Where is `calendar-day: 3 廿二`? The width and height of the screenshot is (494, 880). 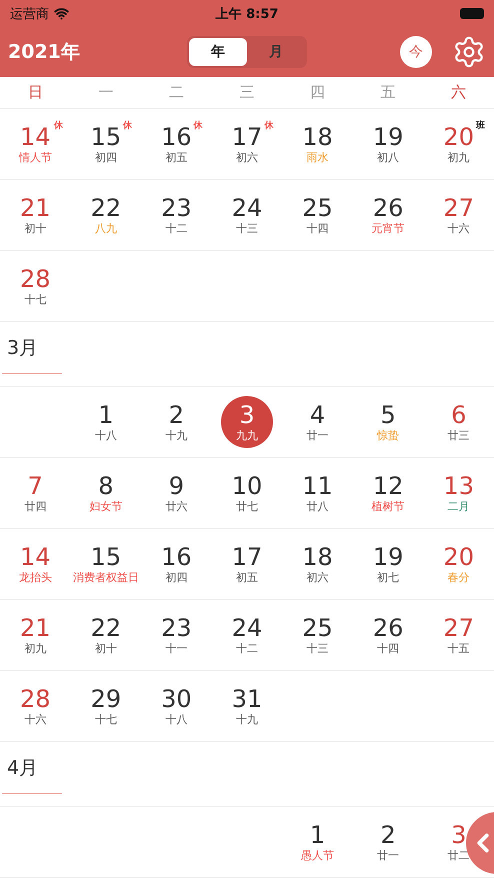
calendar-day: 3 廿二 is located at coordinates (459, 842).